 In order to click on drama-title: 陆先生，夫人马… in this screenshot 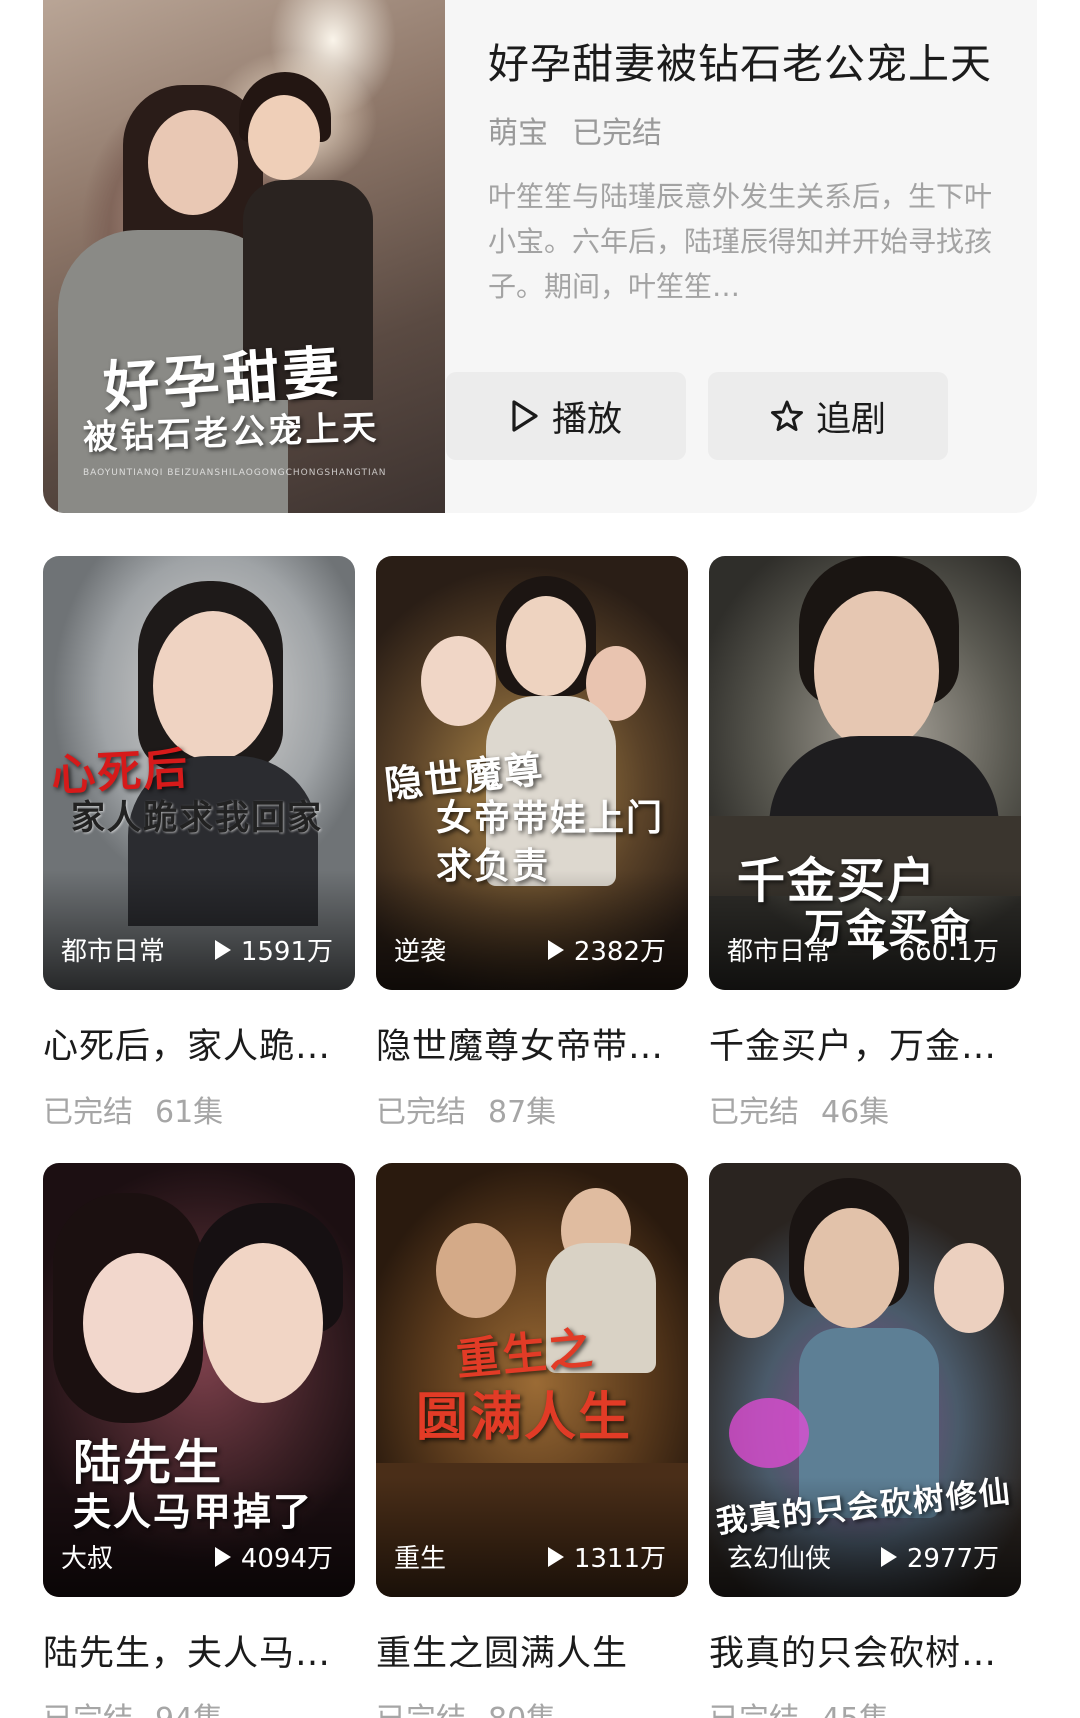, I will do `click(199, 1650)`.